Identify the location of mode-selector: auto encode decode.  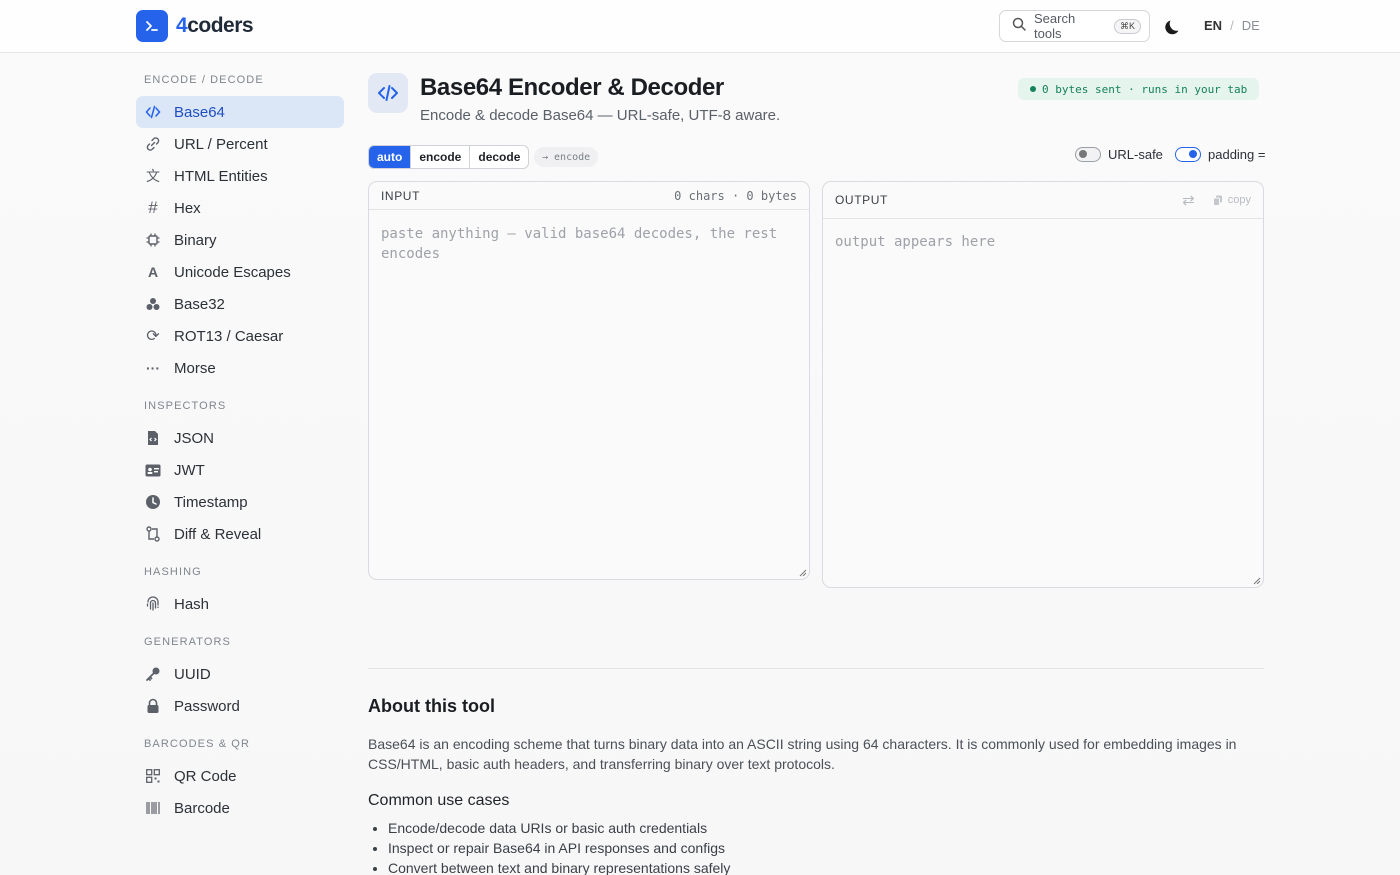
(449, 157).